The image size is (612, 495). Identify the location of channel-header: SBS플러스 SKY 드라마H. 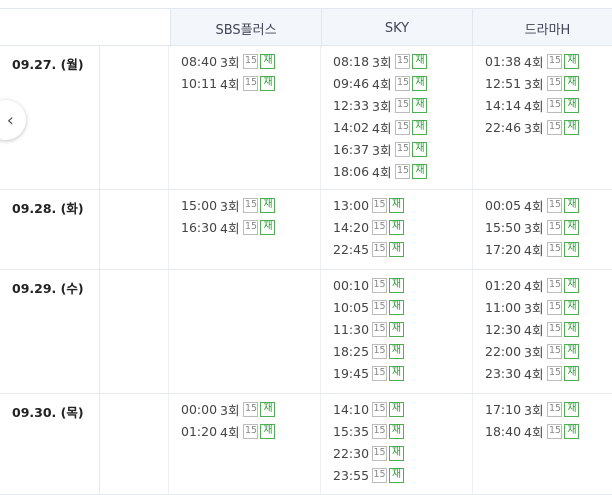
(391, 27).